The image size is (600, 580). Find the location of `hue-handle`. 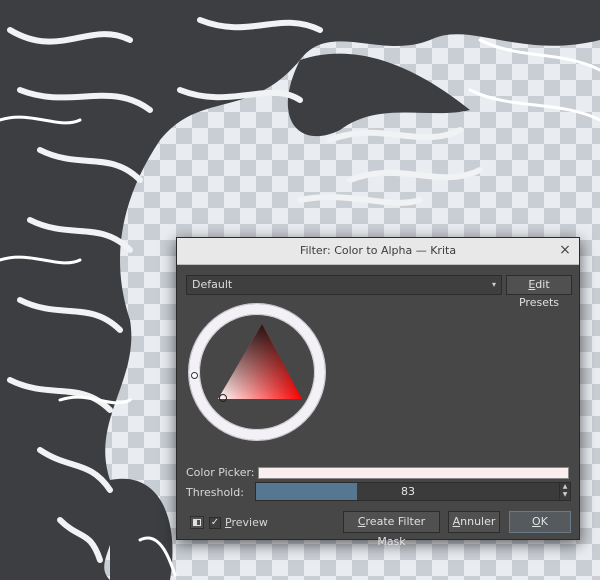

hue-handle is located at coordinates (194, 375).